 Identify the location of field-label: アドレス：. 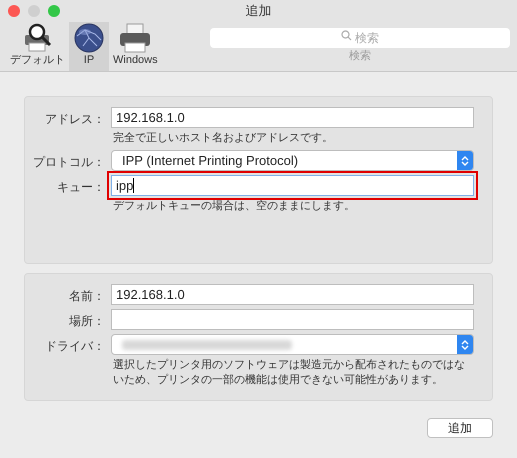
(75, 119).